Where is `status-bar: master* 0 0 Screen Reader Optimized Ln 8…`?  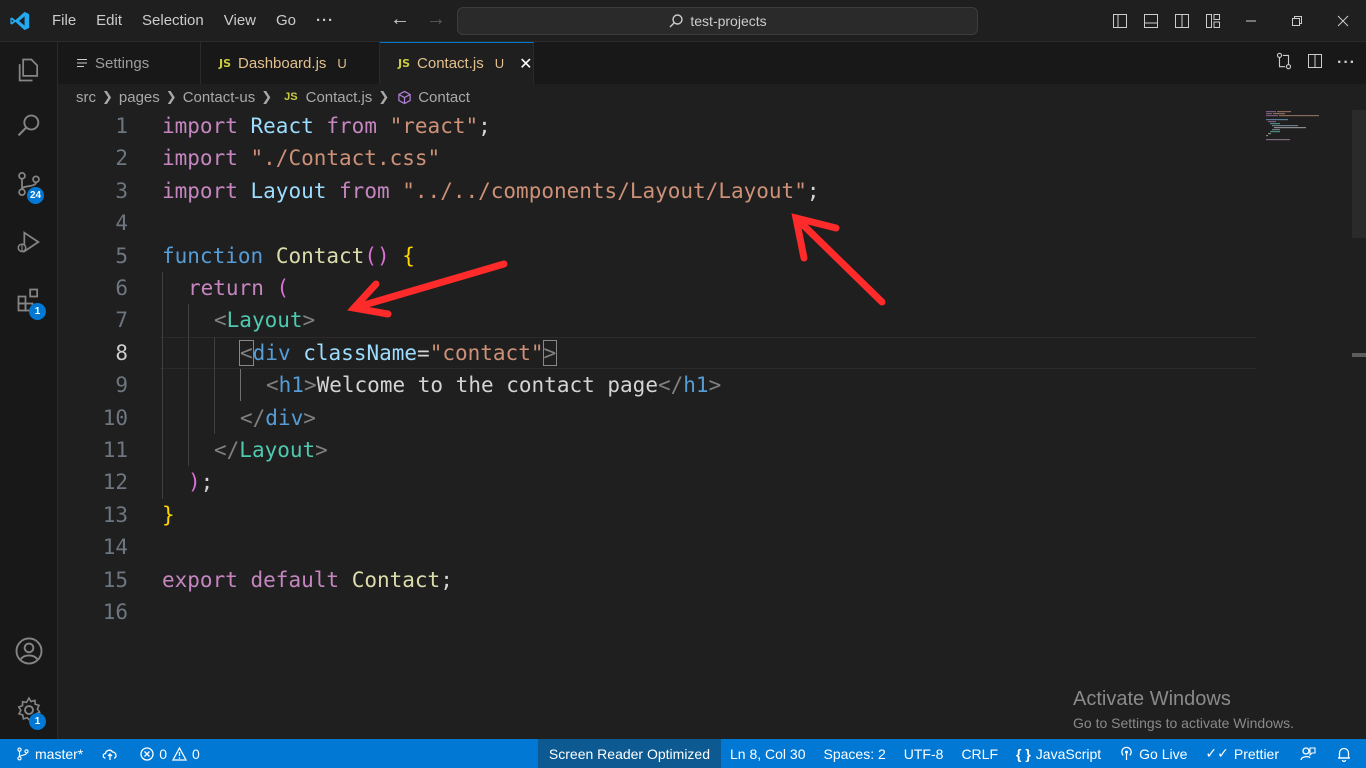 status-bar: master* 0 0 Screen Reader Optimized Ln 8… is located at coordinates (683, 753).